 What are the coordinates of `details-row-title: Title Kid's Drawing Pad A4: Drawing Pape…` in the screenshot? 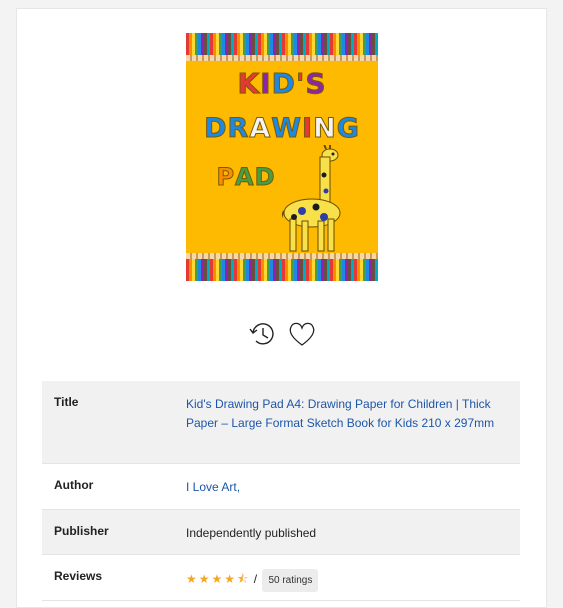 It's located at (281, 422).